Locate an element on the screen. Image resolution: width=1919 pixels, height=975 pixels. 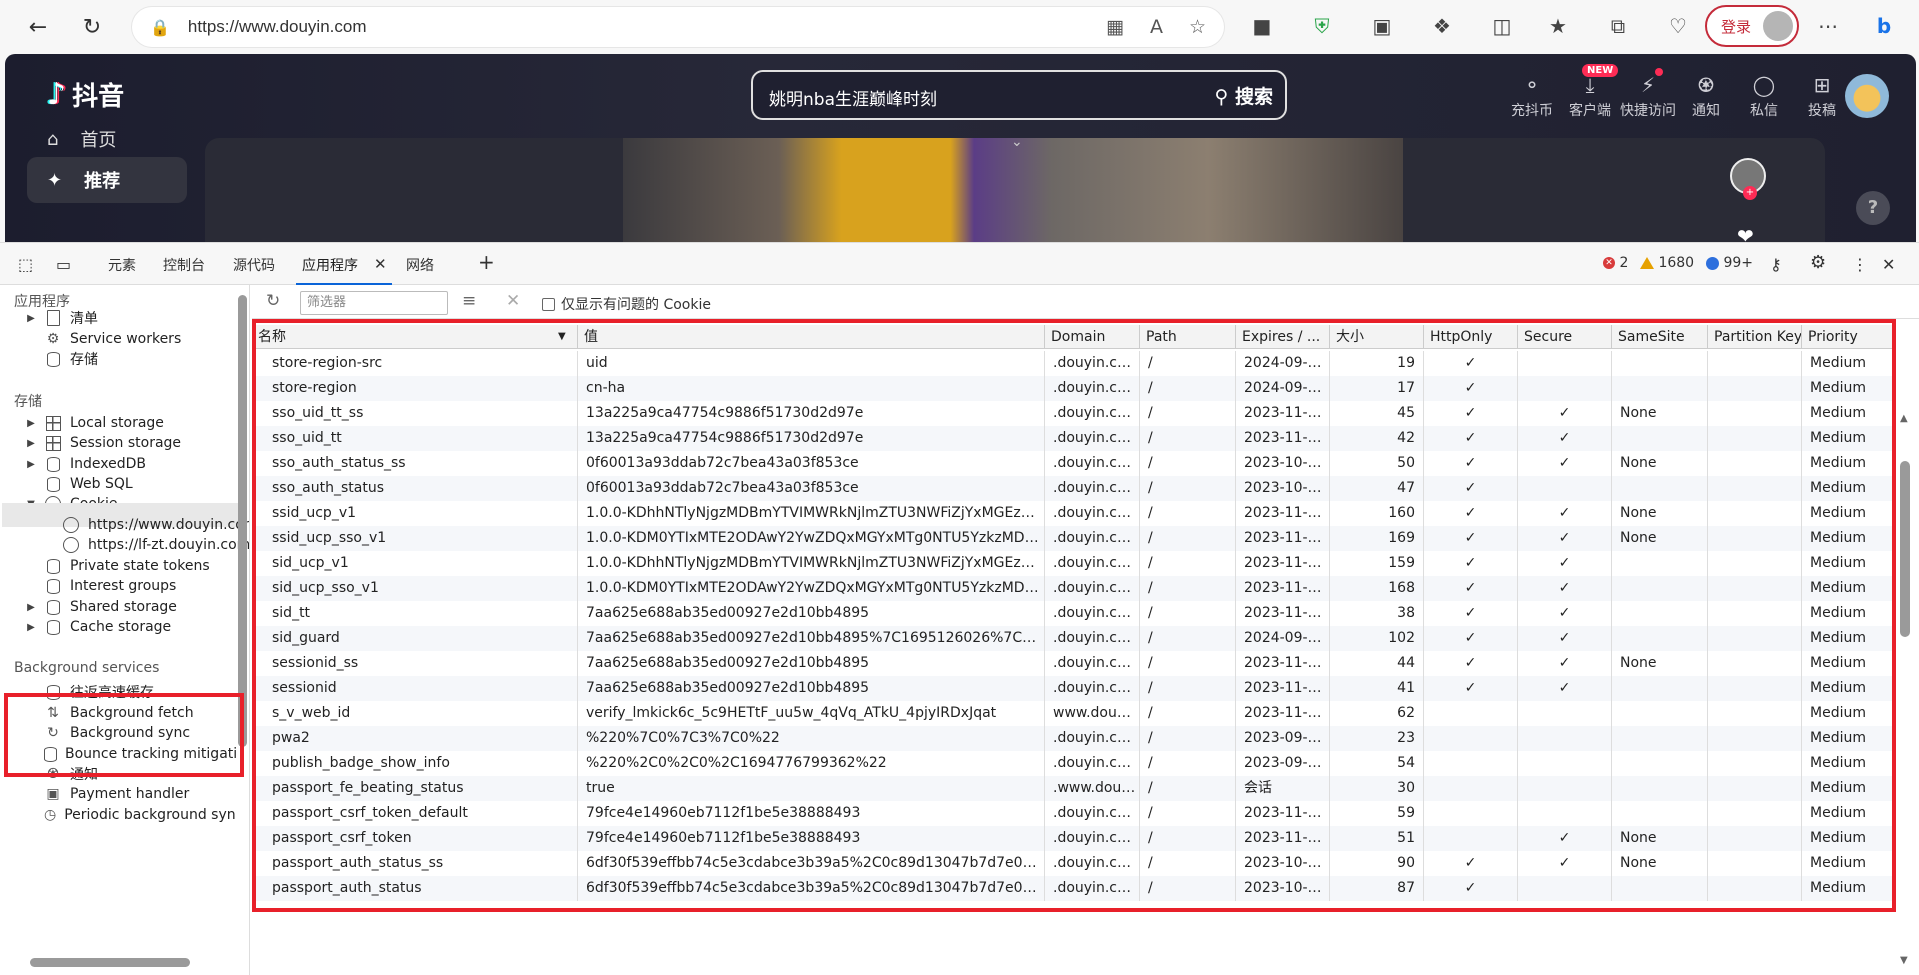
sidebar-item-cookie-lf-zt: https://lf-zt.douyin.com is located at coordinates (155, 545).